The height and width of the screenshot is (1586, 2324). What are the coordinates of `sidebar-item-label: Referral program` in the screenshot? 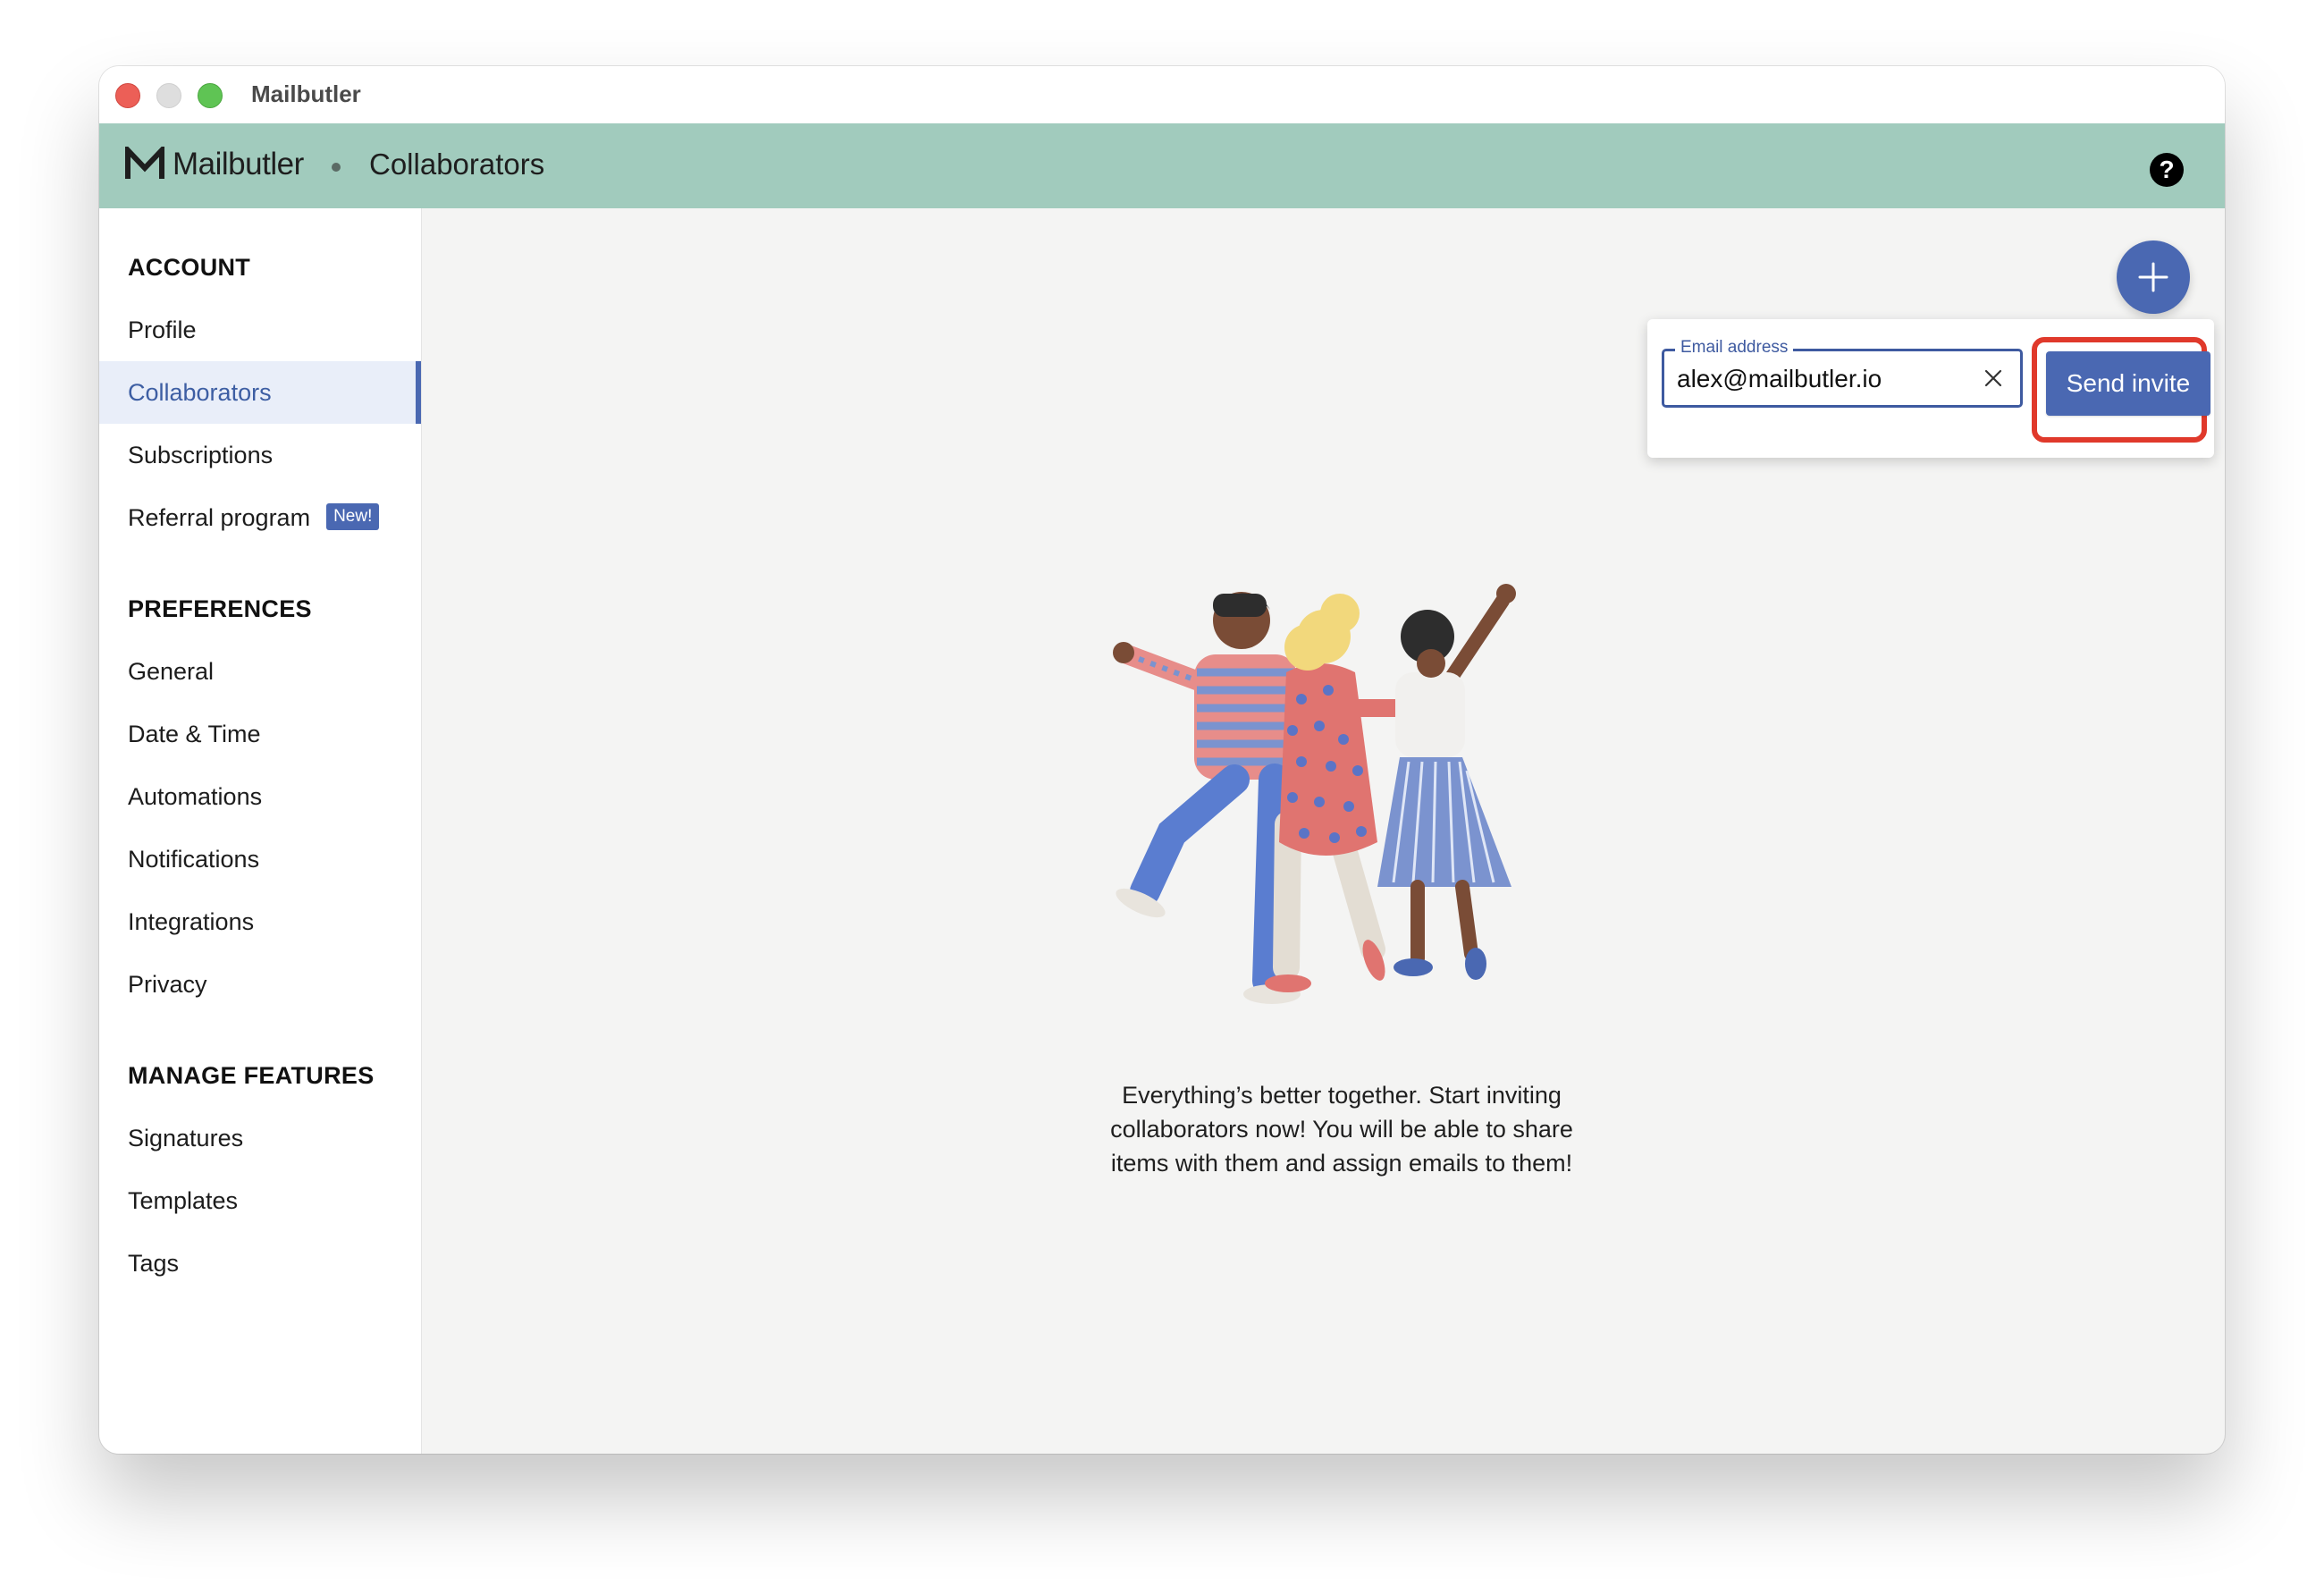 It's located at (219, 517).